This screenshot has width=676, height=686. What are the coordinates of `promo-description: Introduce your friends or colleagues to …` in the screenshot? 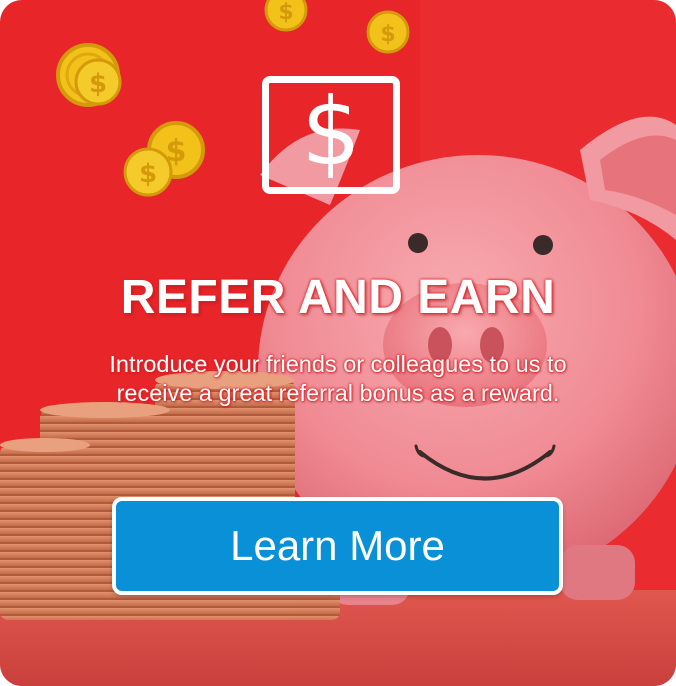 It's located at (338, 378).